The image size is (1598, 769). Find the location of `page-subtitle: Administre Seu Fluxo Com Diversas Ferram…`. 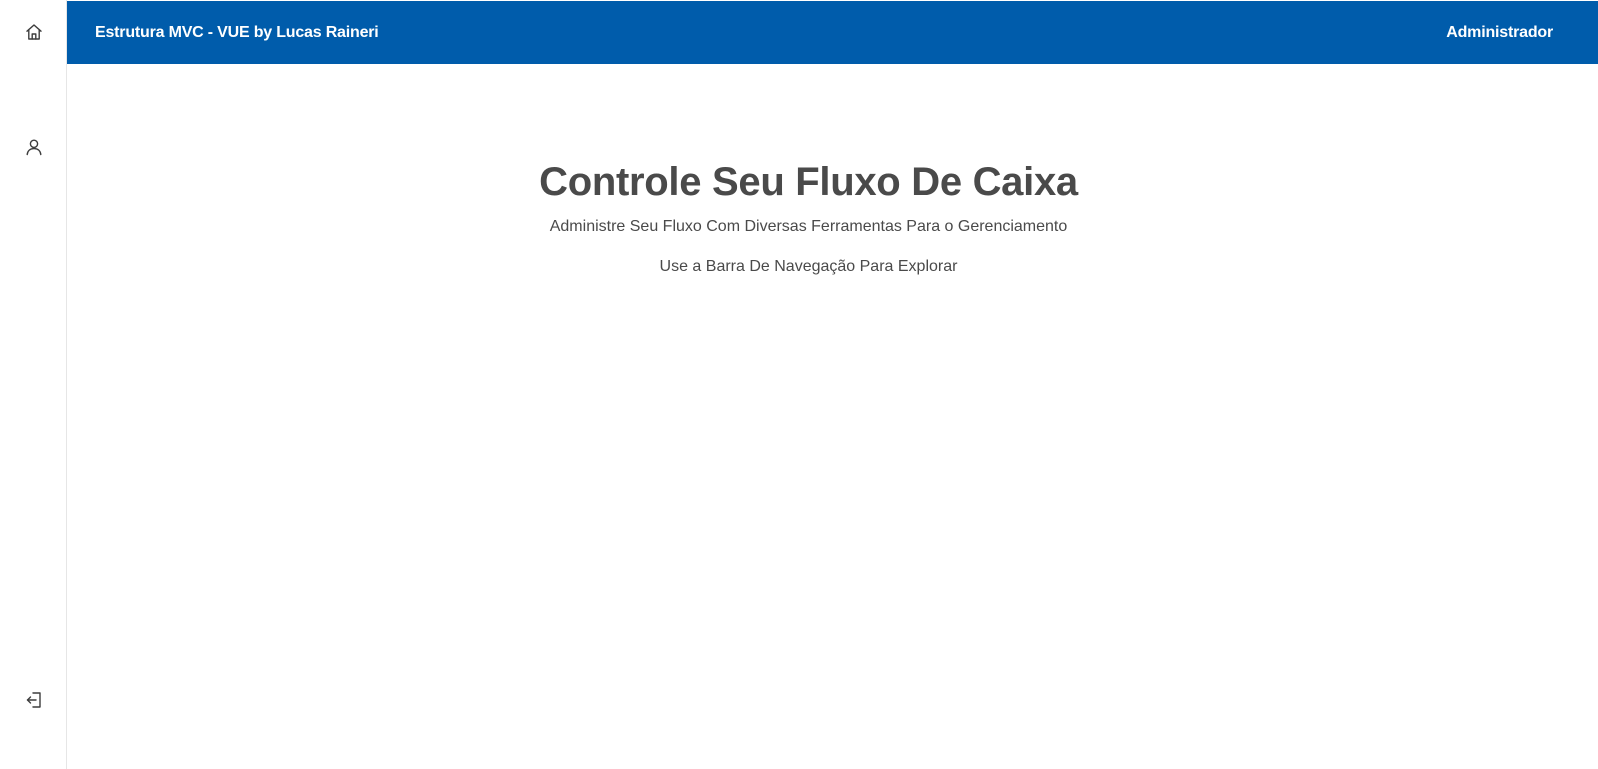

page-subtitle: Administre Seu Fluxo Com Diversas Ferram… is located at coordinates (808, 226).